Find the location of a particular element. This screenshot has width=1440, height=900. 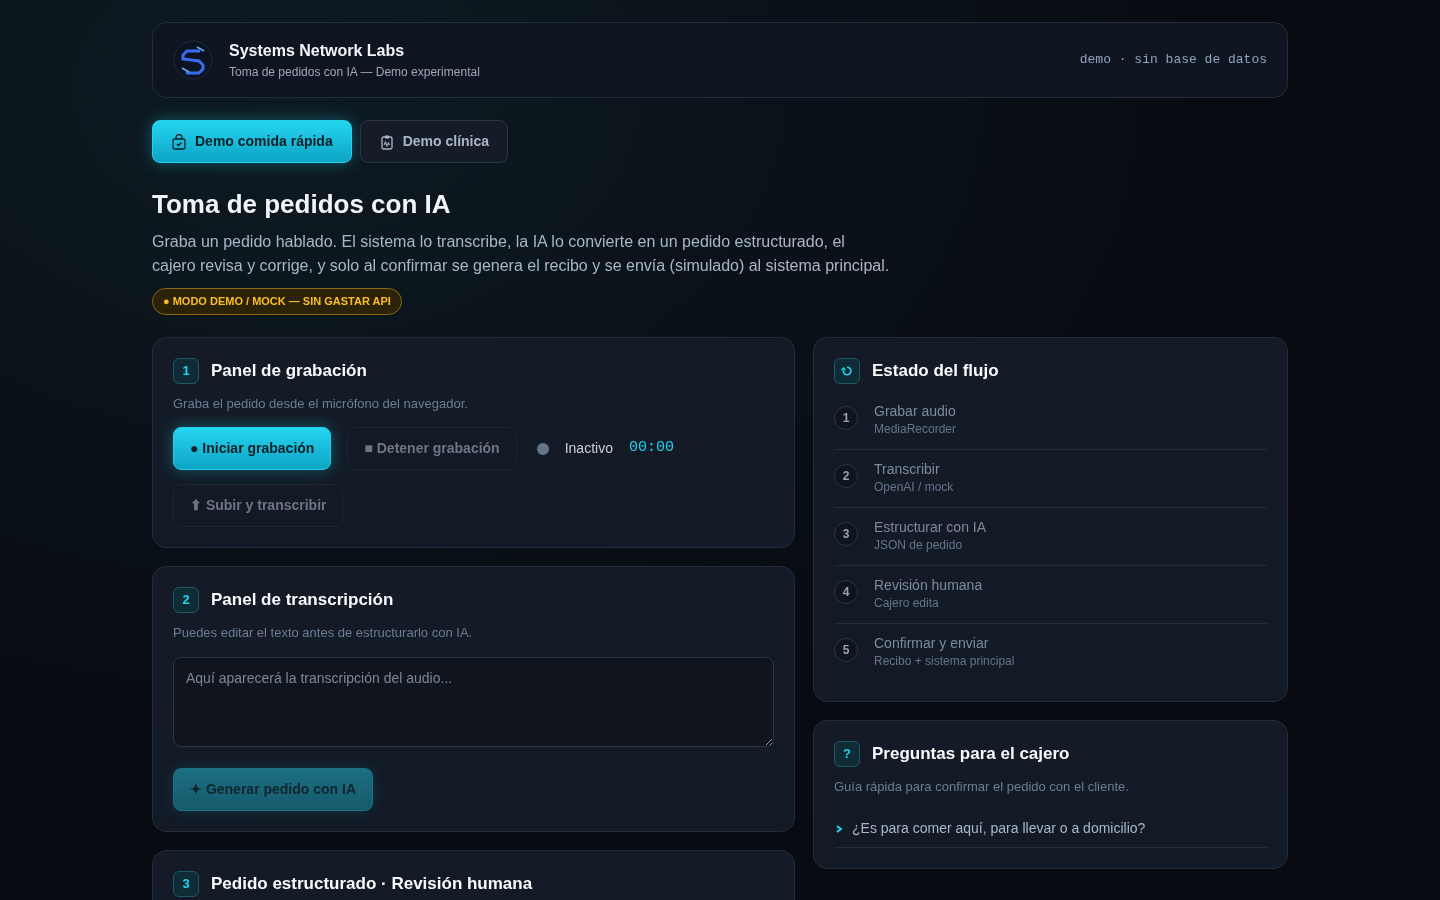

panel-title: Preguntas para el cajero is located at coordinates (971, 753).